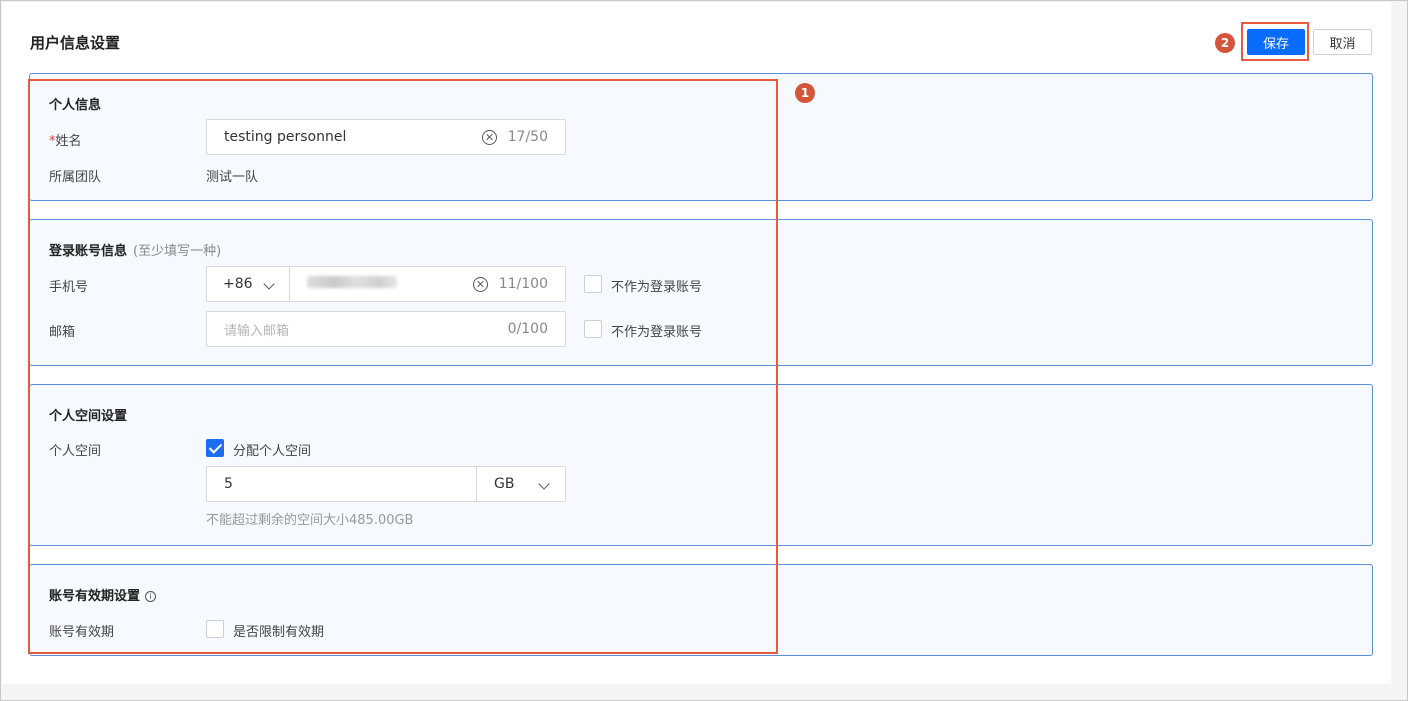 Image resolution: width=1408 pixels, height=701 pixels. I want to click on country-code-select: +86, so click(248, 284).